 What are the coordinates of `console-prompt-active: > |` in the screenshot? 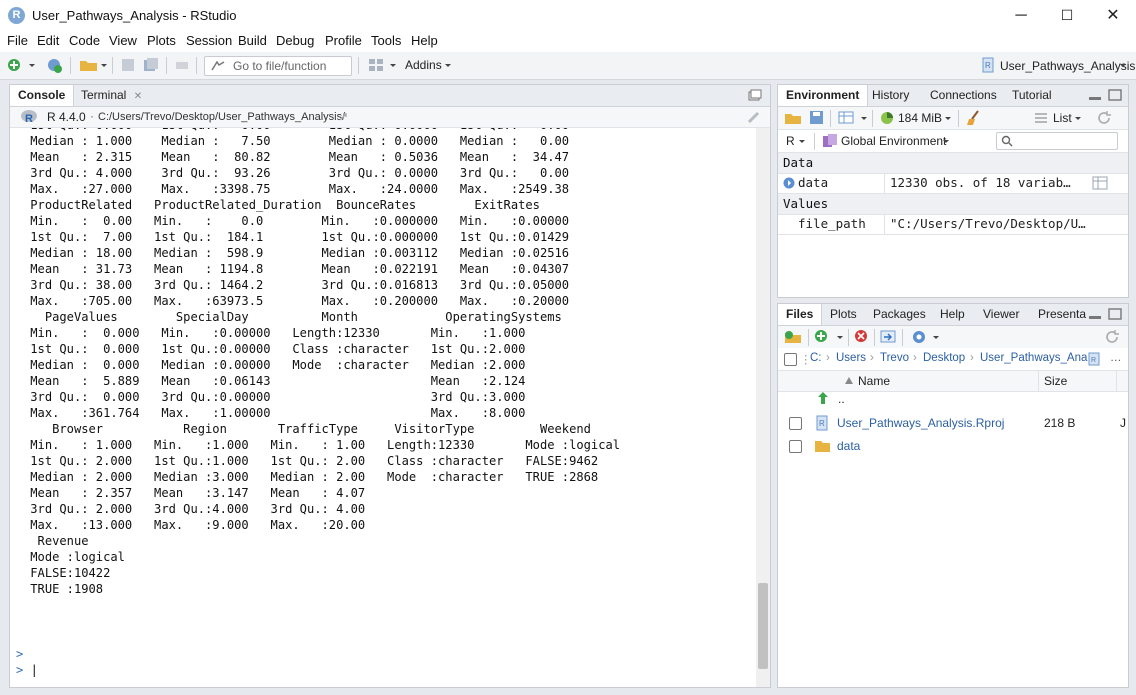 It's located at (27, 670).